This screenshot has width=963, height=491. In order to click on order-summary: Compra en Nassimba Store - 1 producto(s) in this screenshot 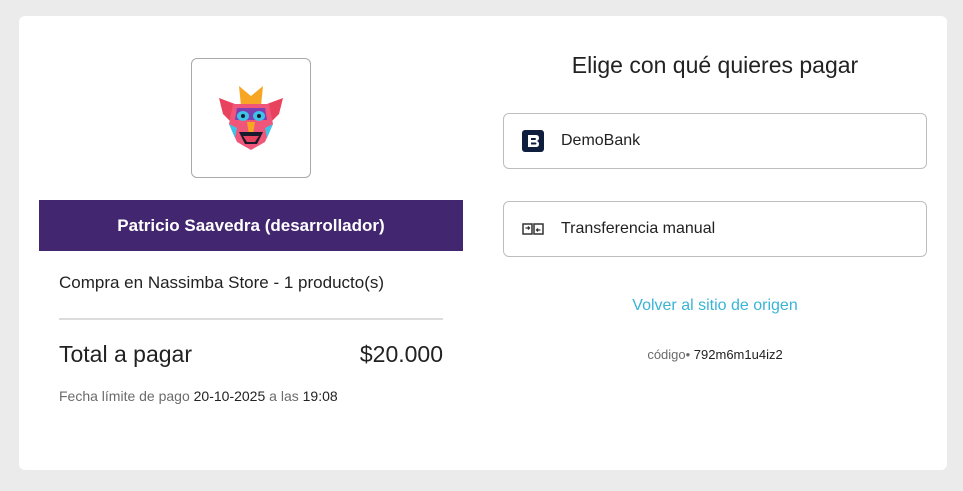, I will do `click(222, 282)`.